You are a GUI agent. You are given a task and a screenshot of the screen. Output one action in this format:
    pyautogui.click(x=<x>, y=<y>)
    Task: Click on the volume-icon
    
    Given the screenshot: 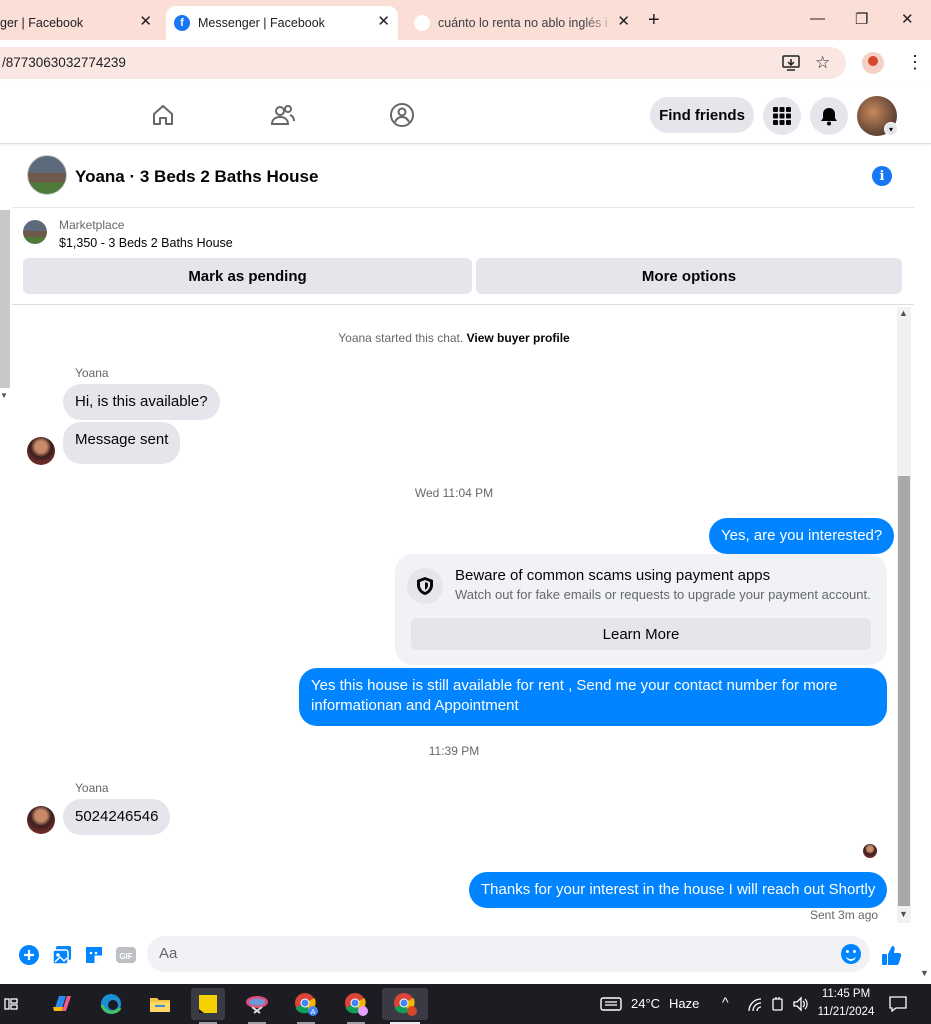 What is the action you would take?
    pyautogui.click(x=801, y=1004)
    